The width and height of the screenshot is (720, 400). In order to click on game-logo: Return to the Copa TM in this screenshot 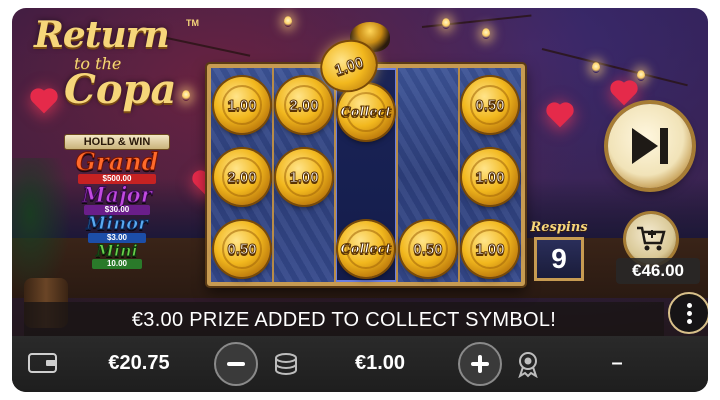, I will do `click(116, 74)`.